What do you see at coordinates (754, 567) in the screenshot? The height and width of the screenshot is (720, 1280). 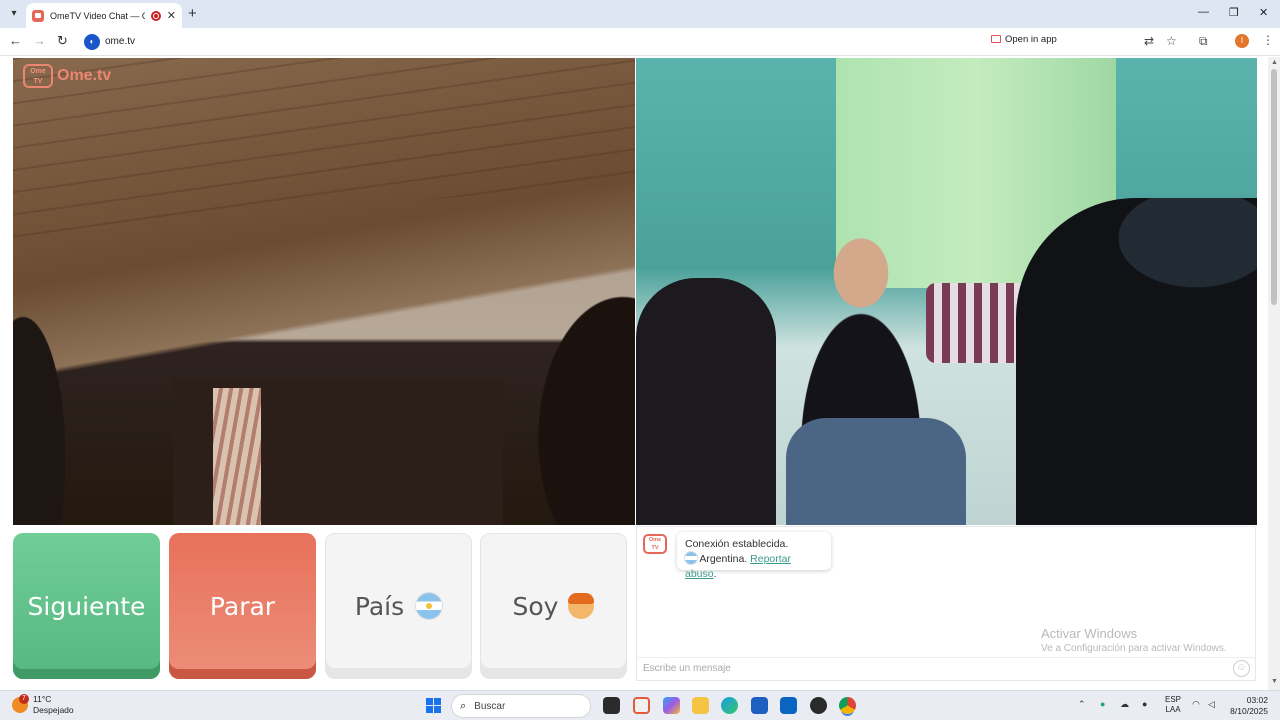 I see `partner-country-line: Argentina. Reportar abuso.` at bounding box center [754, 567].